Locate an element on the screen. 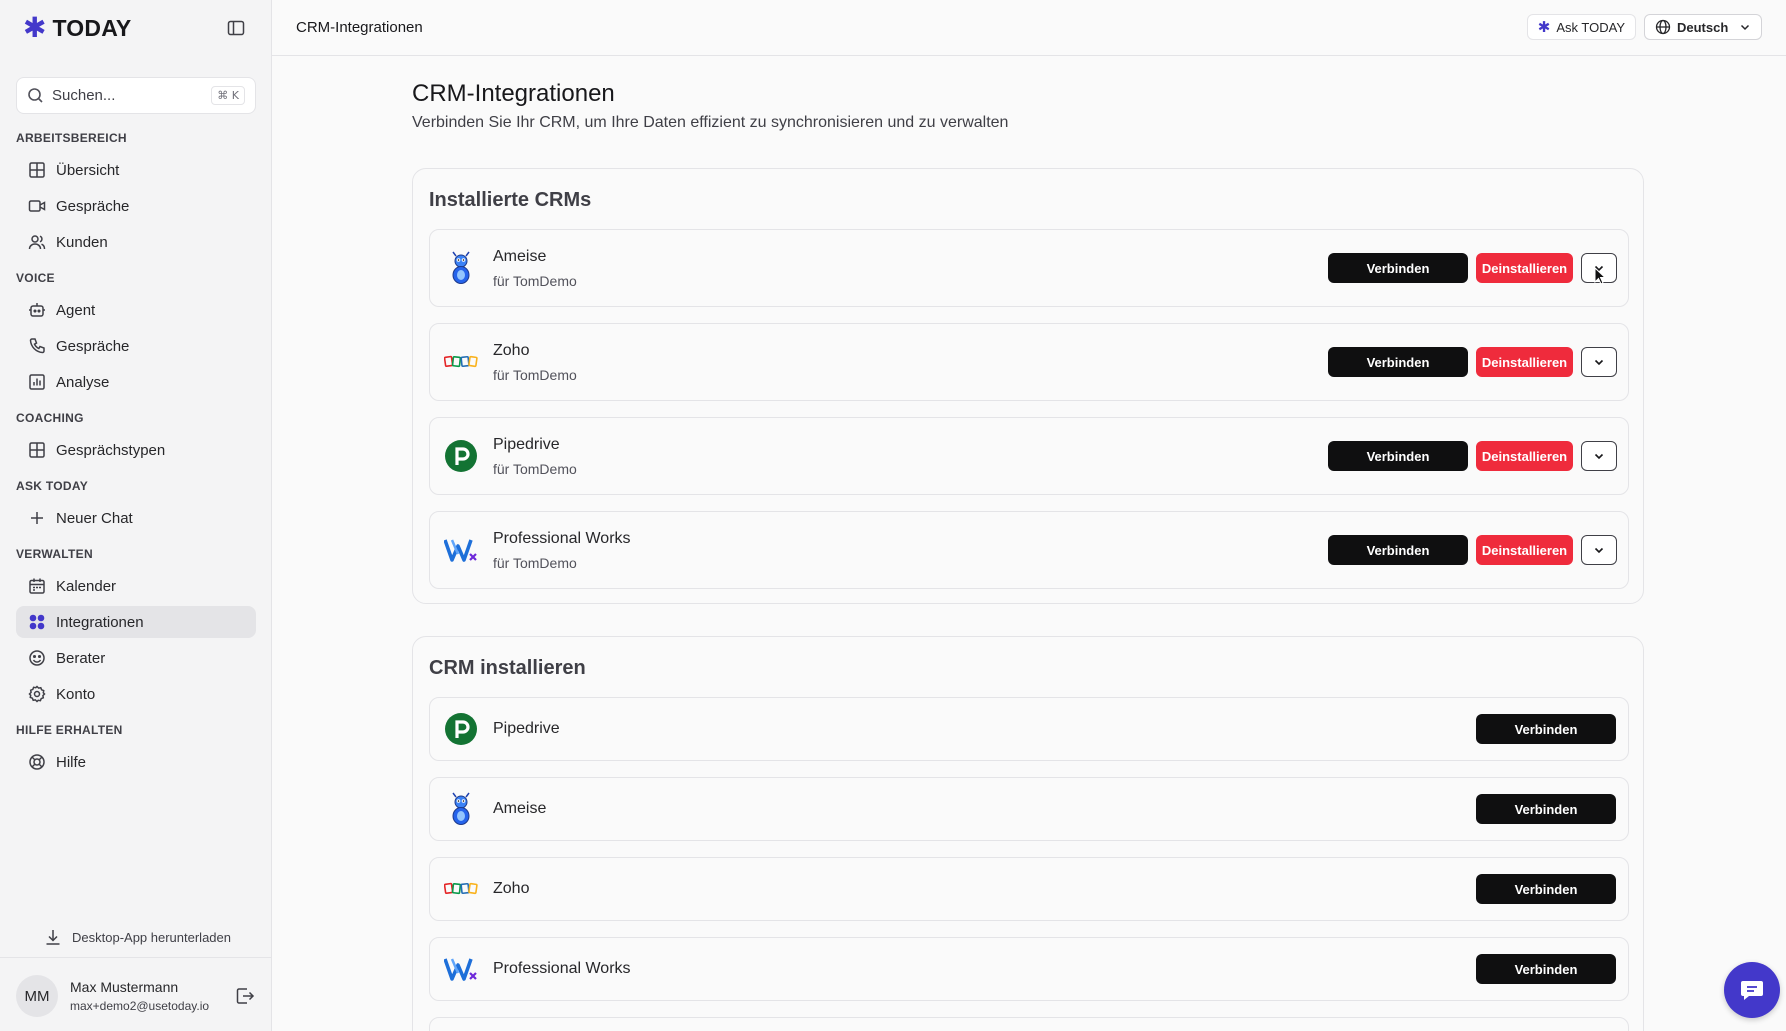 This screenshot has width=1786, height=1031. download-desktop-app-link: Desktop-App herunterladen is located at coordinates (136, 937).